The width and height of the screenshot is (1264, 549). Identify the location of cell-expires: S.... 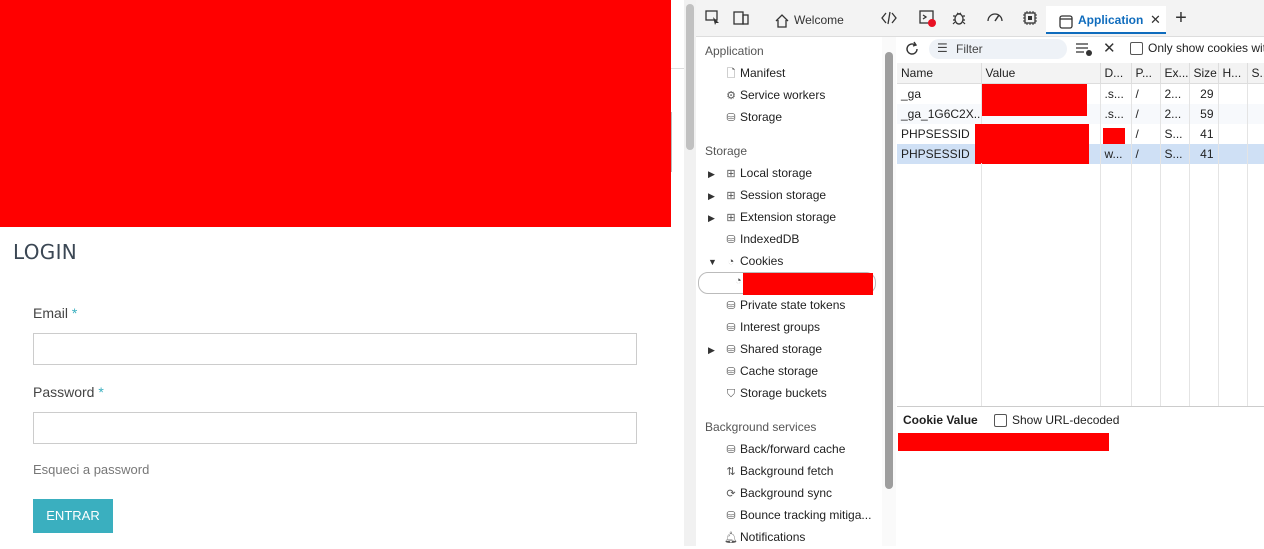
(1175, 134).